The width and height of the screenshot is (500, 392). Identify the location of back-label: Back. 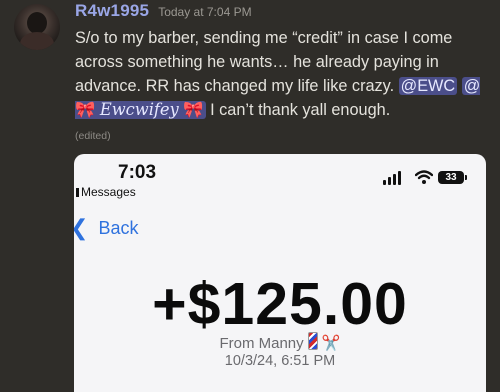
(118, 228).